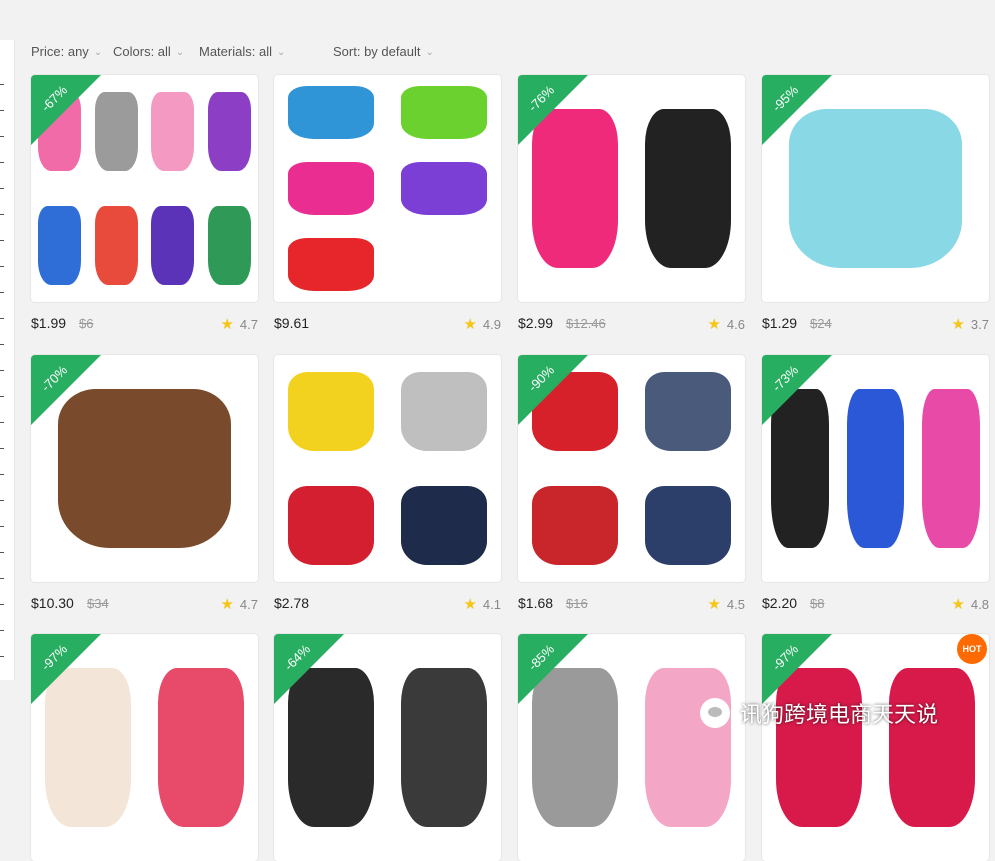 The height and width of the screenshot is (861, 995). What do you see at coordinates (66, 51) in the screenshot?
I see `price-filter: Price: any ⌄` at bounding box center [66, 51].